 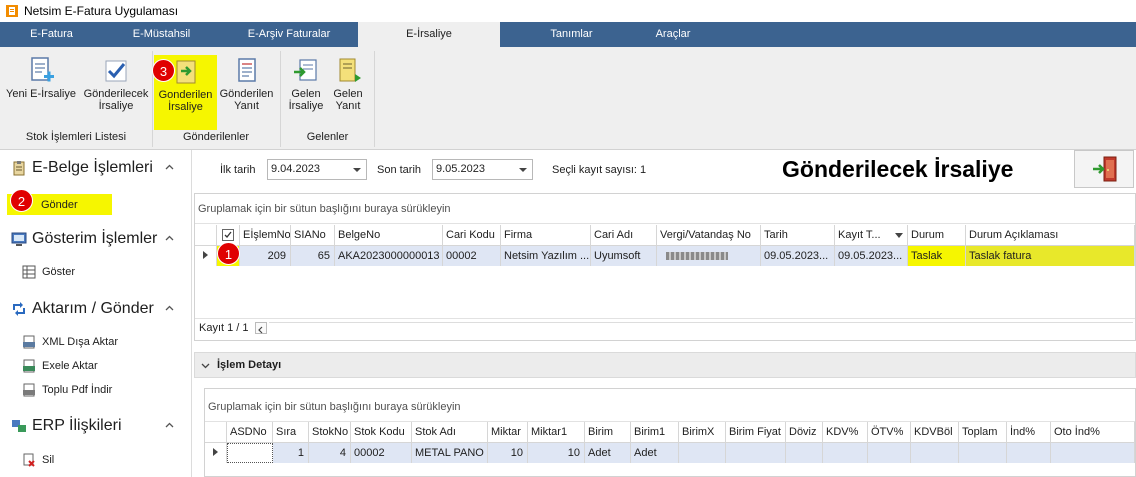 I want to click on tab-e-arsiv-faturalar: E-Arşiv Faturalar, so click(x=289, y=34).